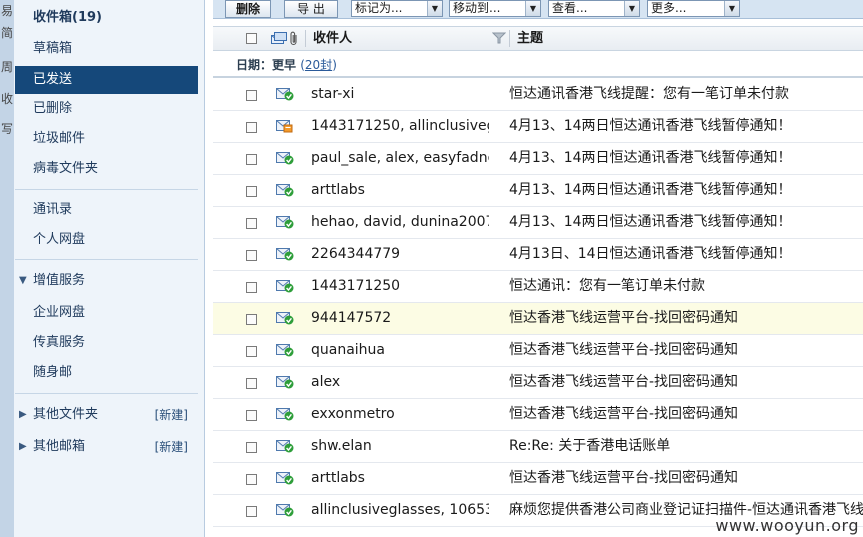 The height and width of the screenshot is (537, 863). I want to click on row-sender: arttlabs, so click(338, 478).